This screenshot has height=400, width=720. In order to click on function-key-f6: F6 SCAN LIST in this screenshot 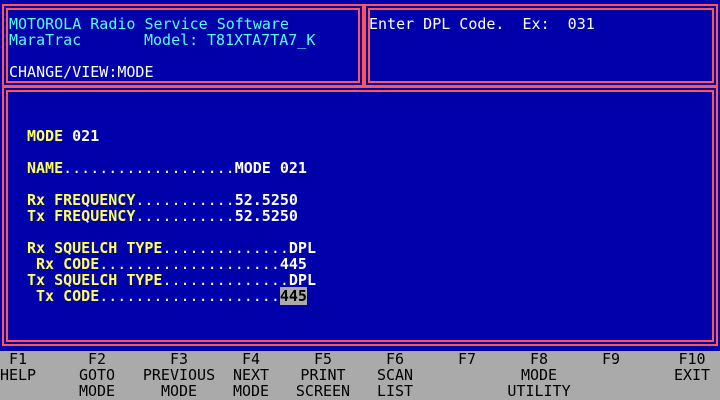, I will do `click(395, 375)`.